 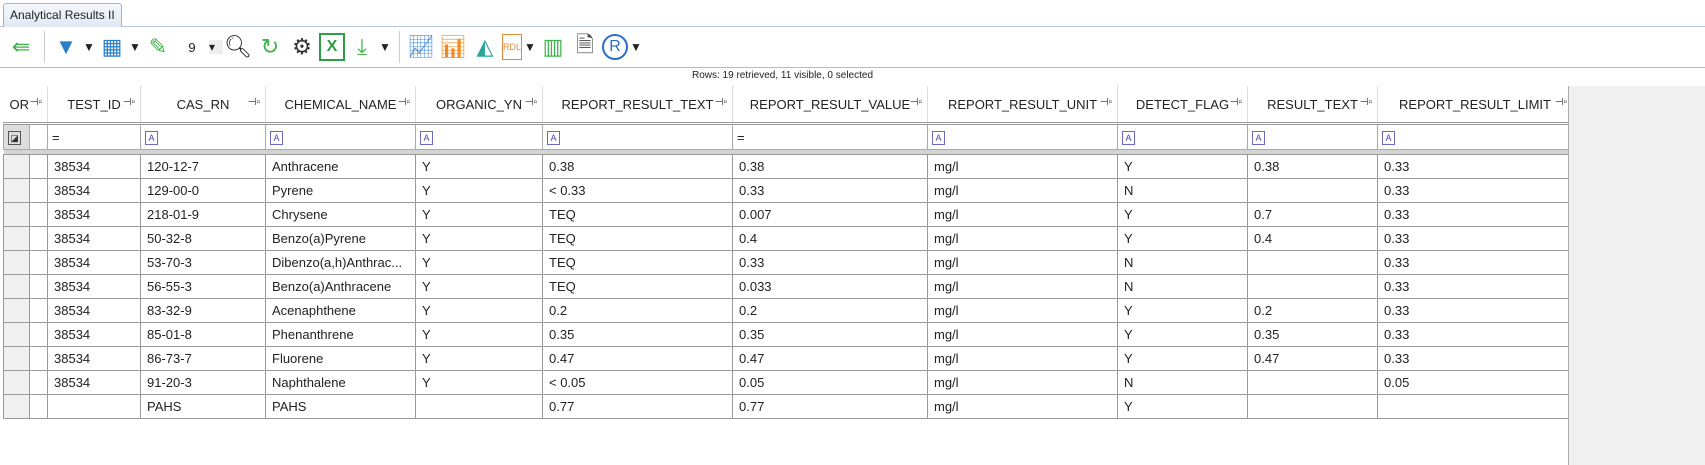 What do you see at coordinates (332, 47) in the screenshot?
I see `excel-export-icon: X` at bounding box center [332, 47].